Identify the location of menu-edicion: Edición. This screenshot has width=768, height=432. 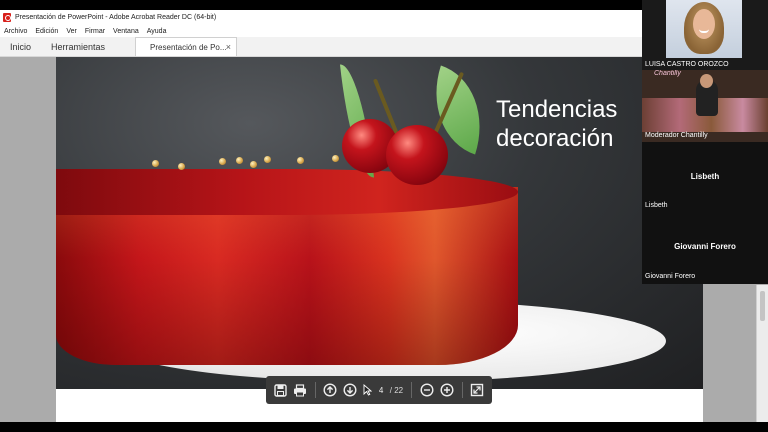
(46, 31).